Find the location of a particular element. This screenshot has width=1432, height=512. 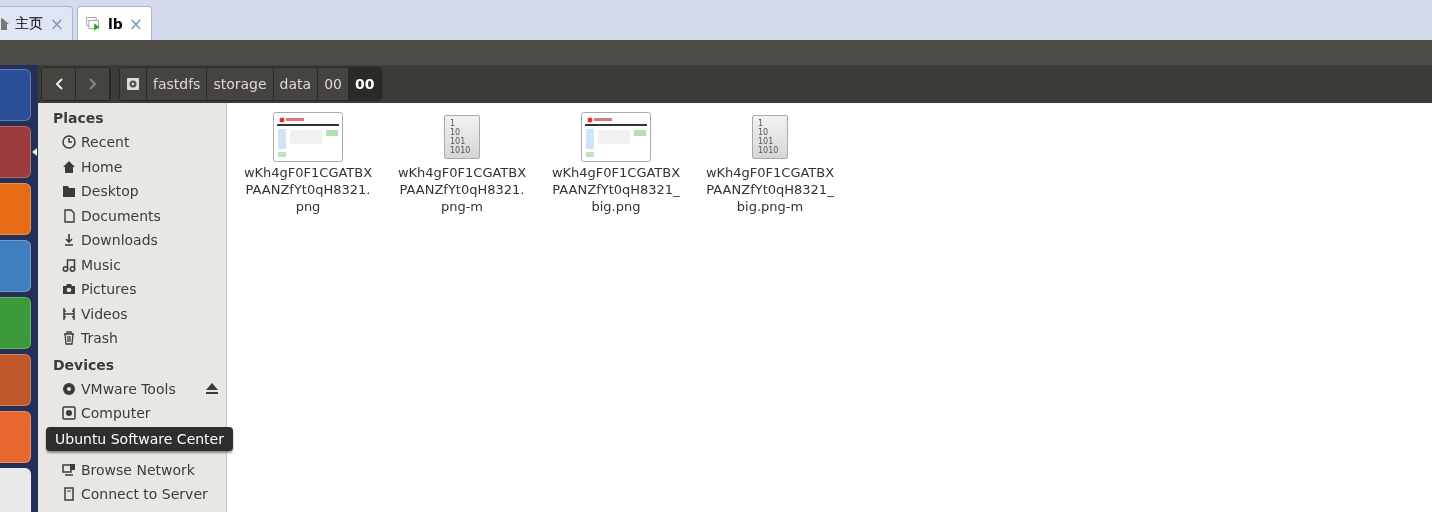

browser-tab: lb × is located at coordinates (114, 23).